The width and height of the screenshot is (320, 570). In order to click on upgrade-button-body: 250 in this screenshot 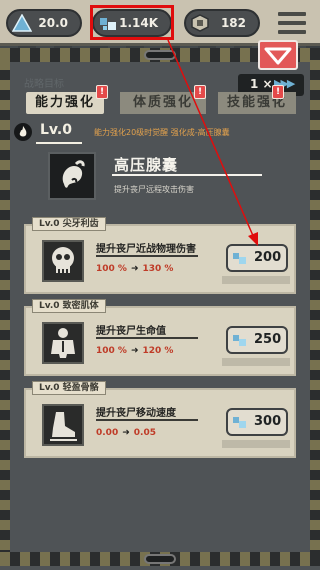, I will do `click(257, 340)`.